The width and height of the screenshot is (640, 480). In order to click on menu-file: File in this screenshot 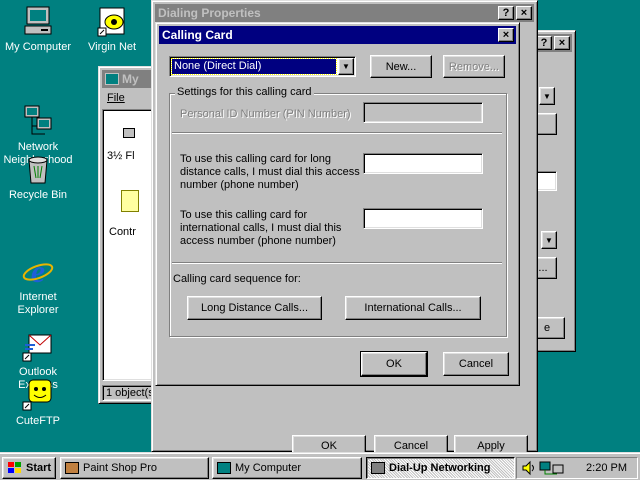, I will do `click(116, 98)`.